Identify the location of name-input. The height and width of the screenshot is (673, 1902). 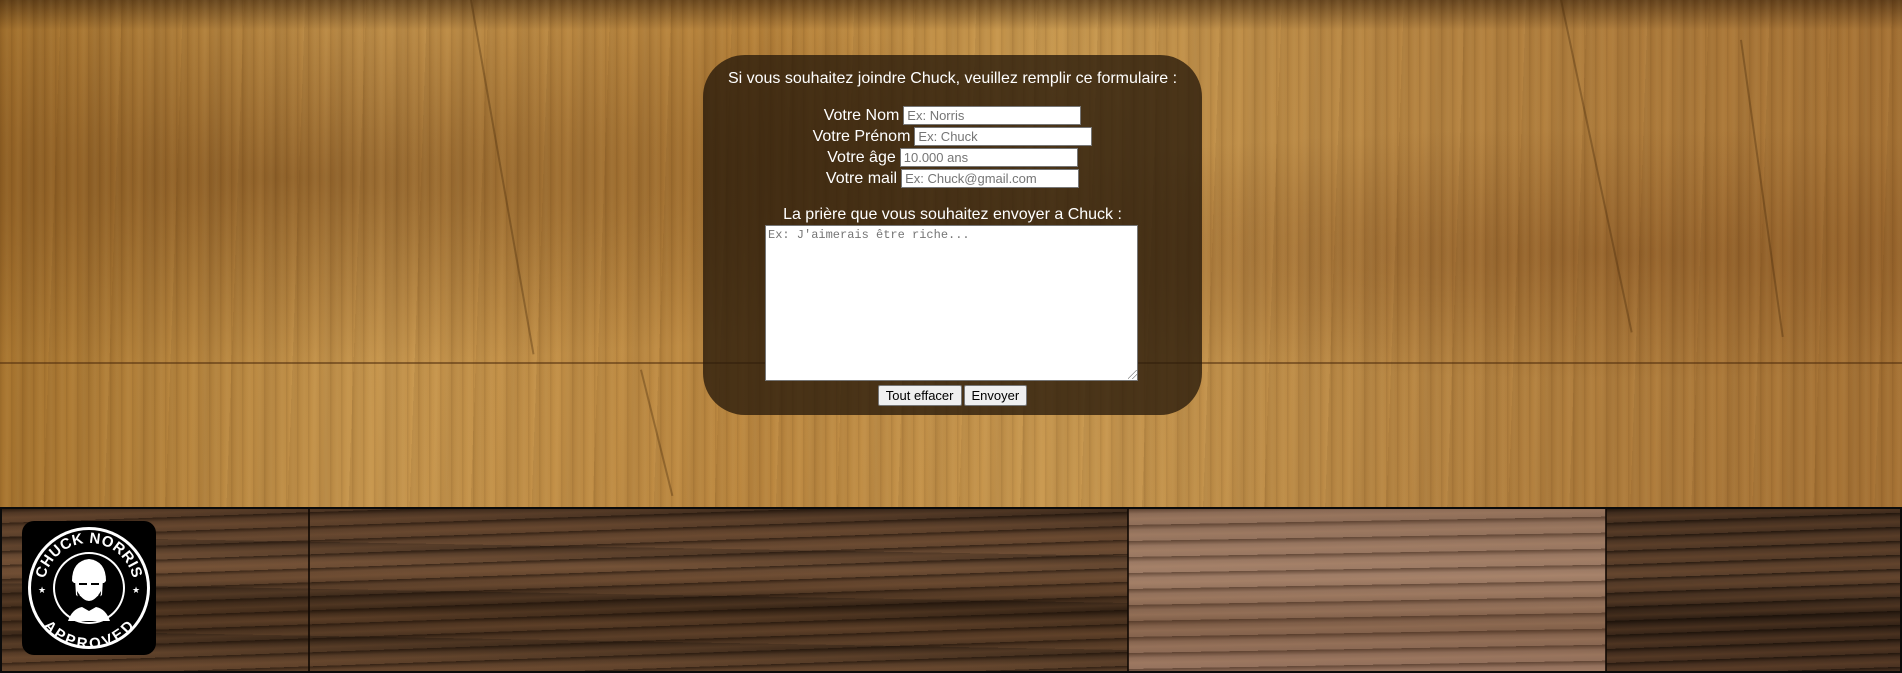
(992, 115).